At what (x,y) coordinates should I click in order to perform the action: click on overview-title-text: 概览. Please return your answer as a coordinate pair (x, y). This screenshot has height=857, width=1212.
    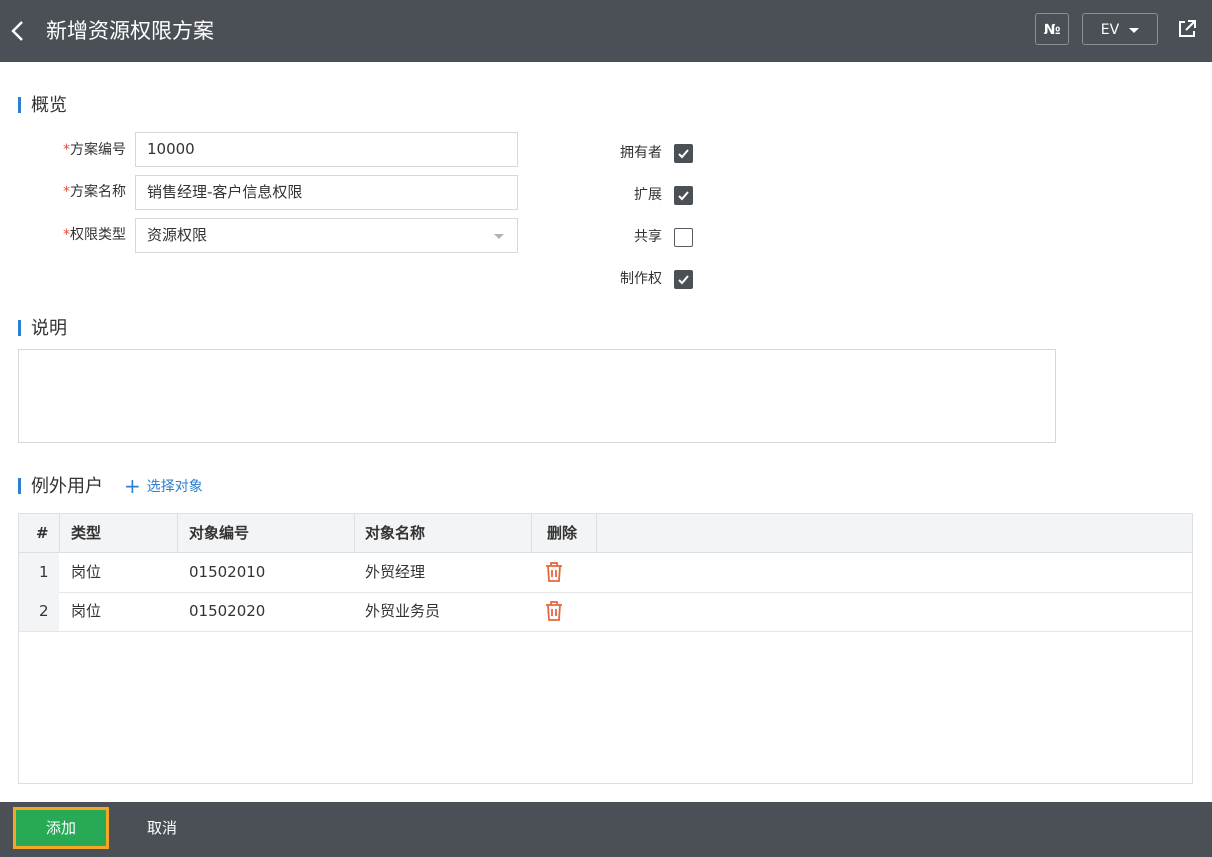
    Looking at the image, I should click on (49, 105).